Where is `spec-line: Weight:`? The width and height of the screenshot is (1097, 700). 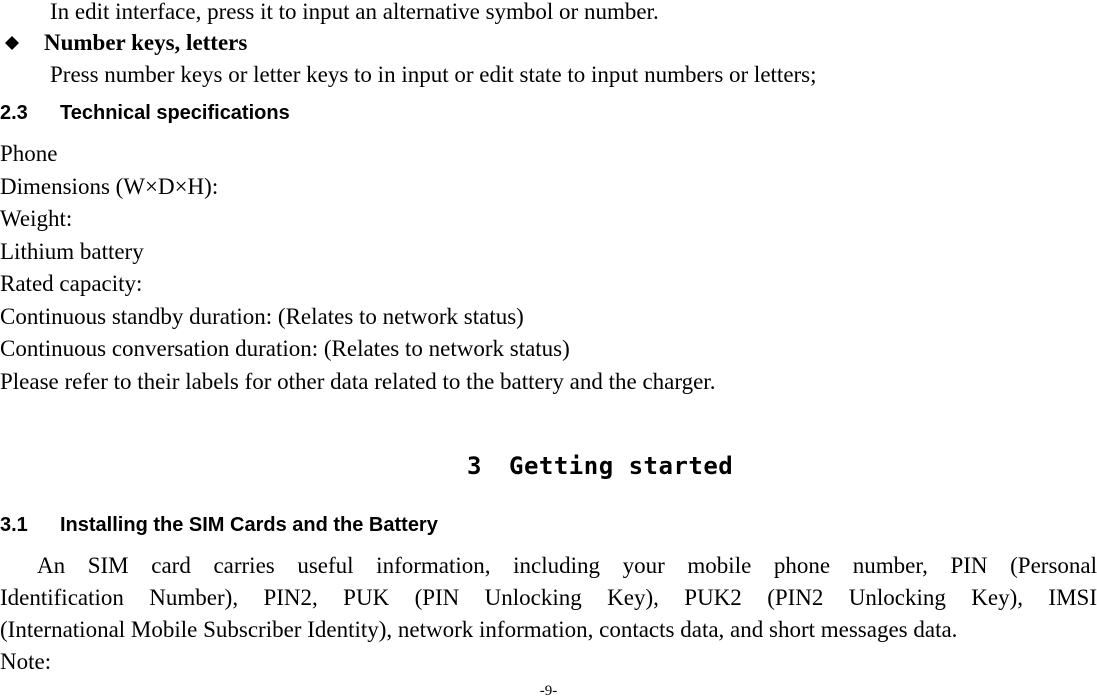
spec-line: Weight: is located at coordinates (36, 218).